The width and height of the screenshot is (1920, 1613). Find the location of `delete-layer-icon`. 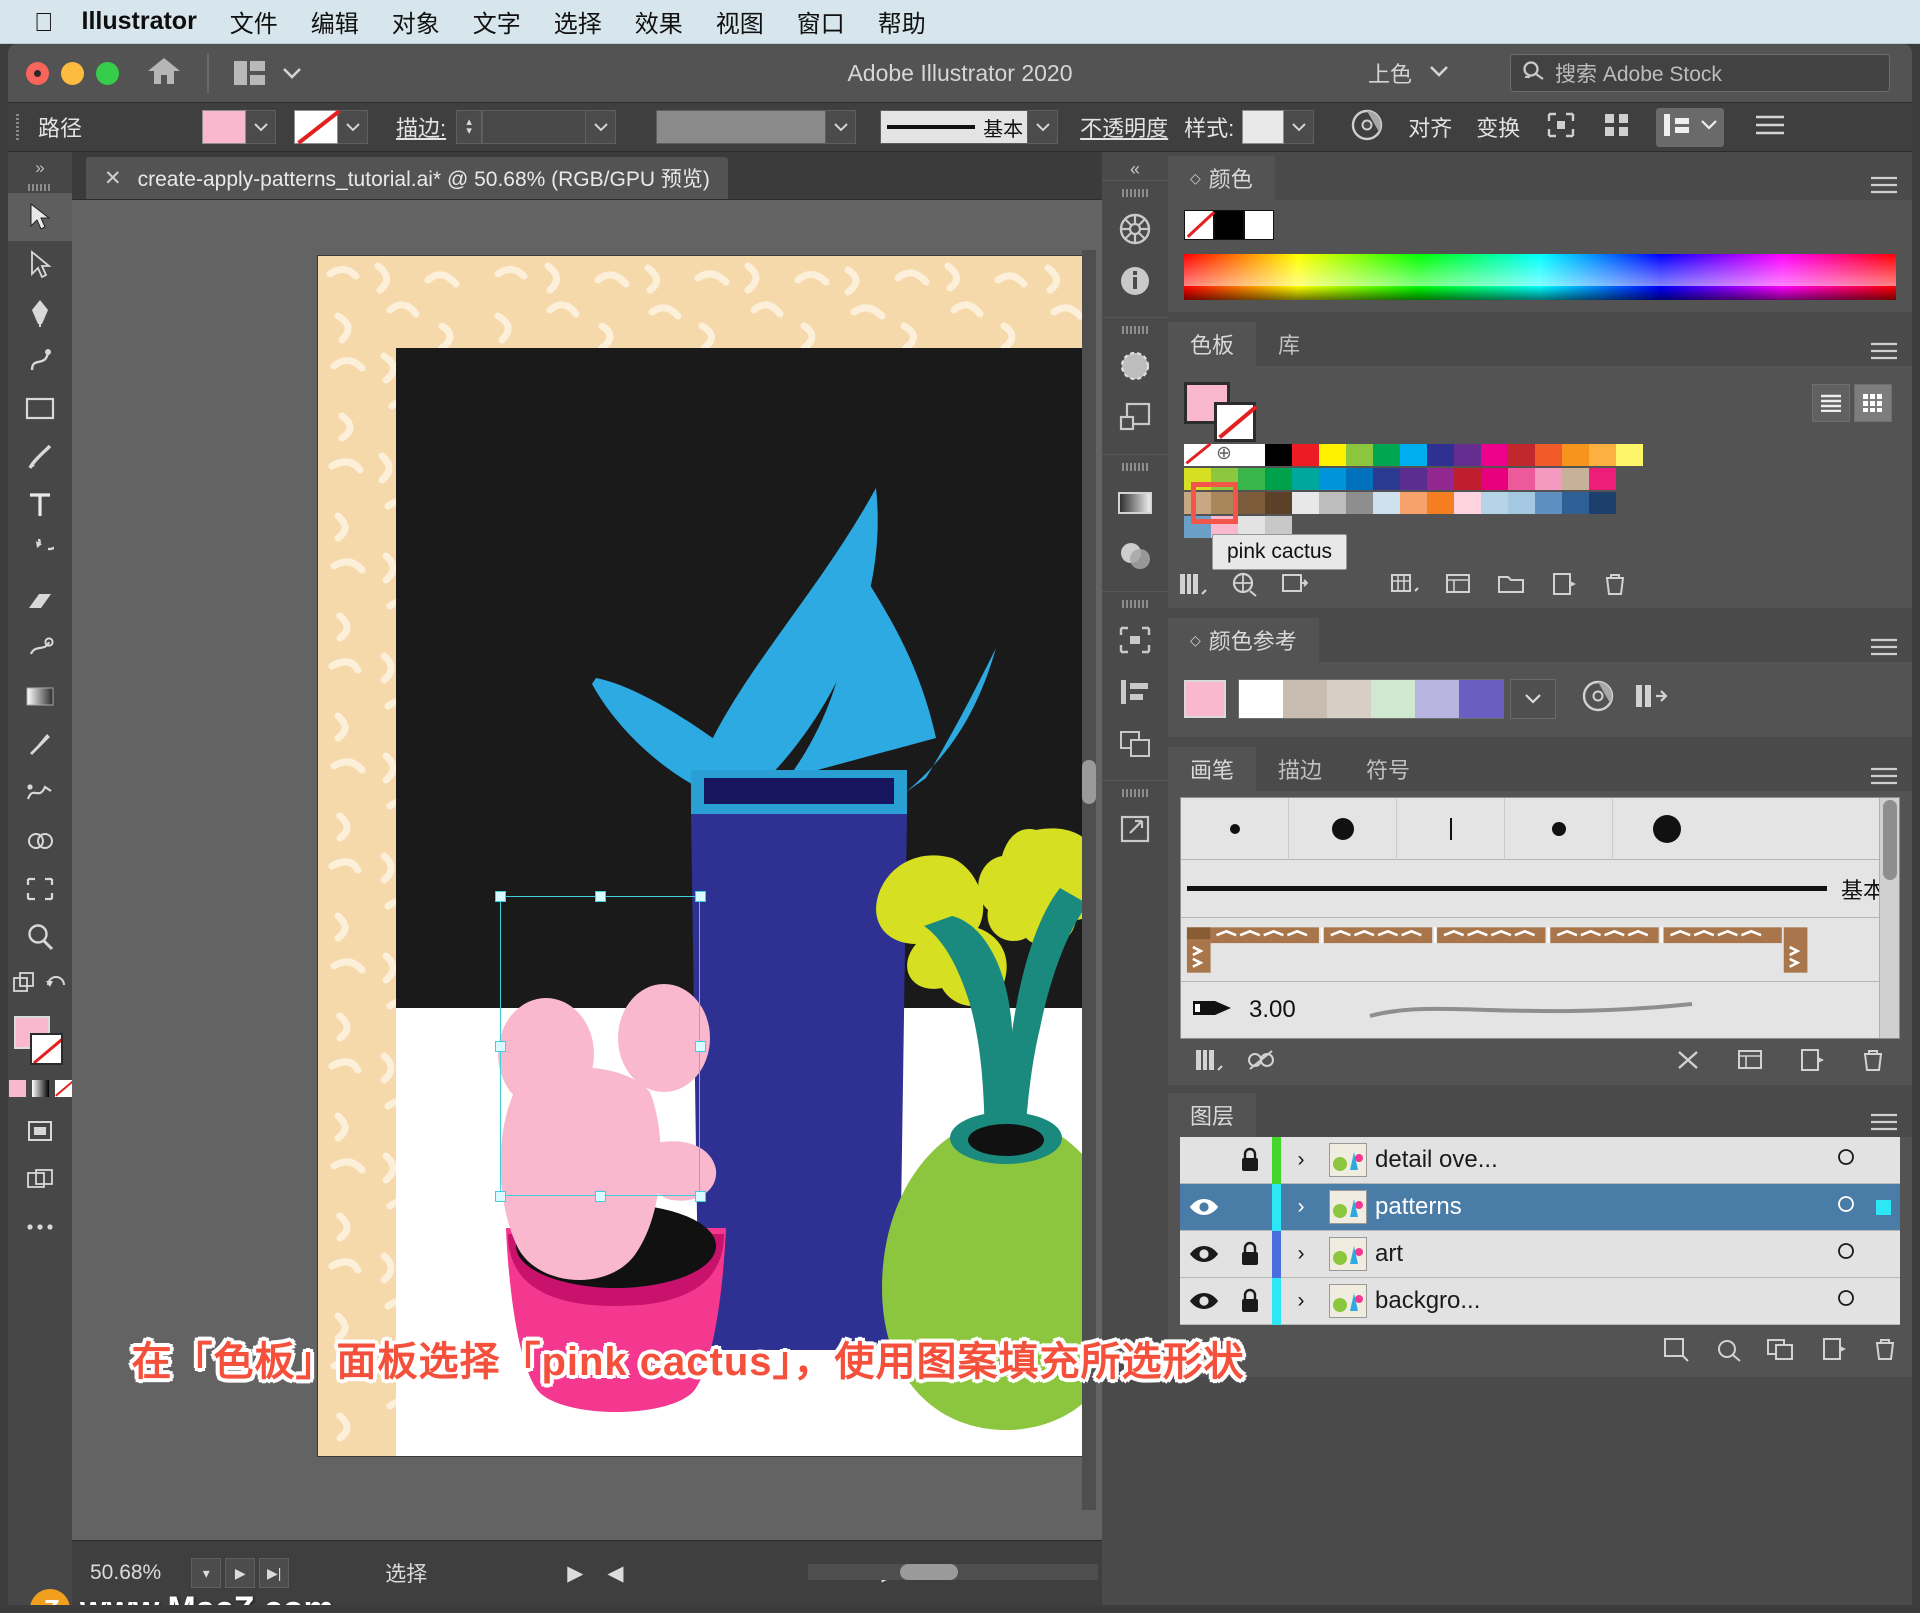

delete-layer-icon is located at coordinates (1885, 1351).